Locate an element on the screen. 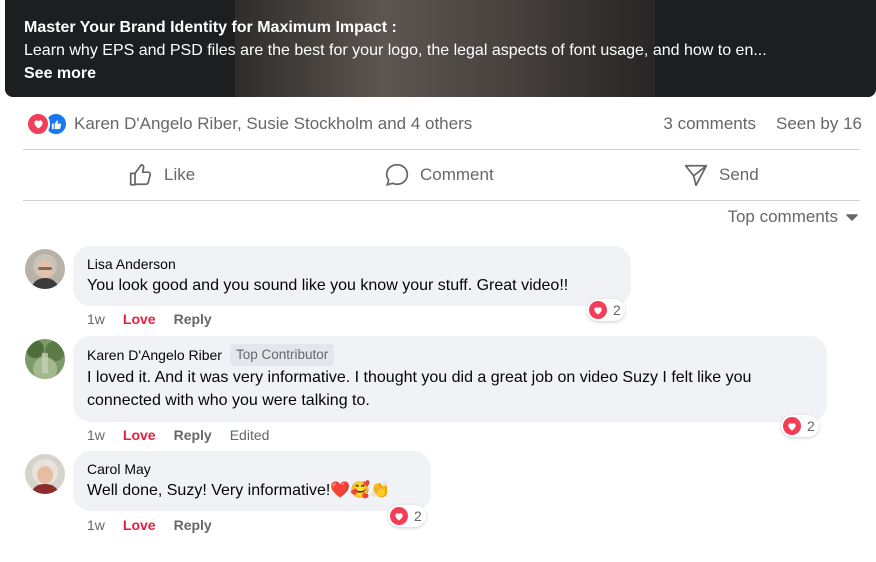  commenter-name: Carol May is located at coordinates (119, 469).